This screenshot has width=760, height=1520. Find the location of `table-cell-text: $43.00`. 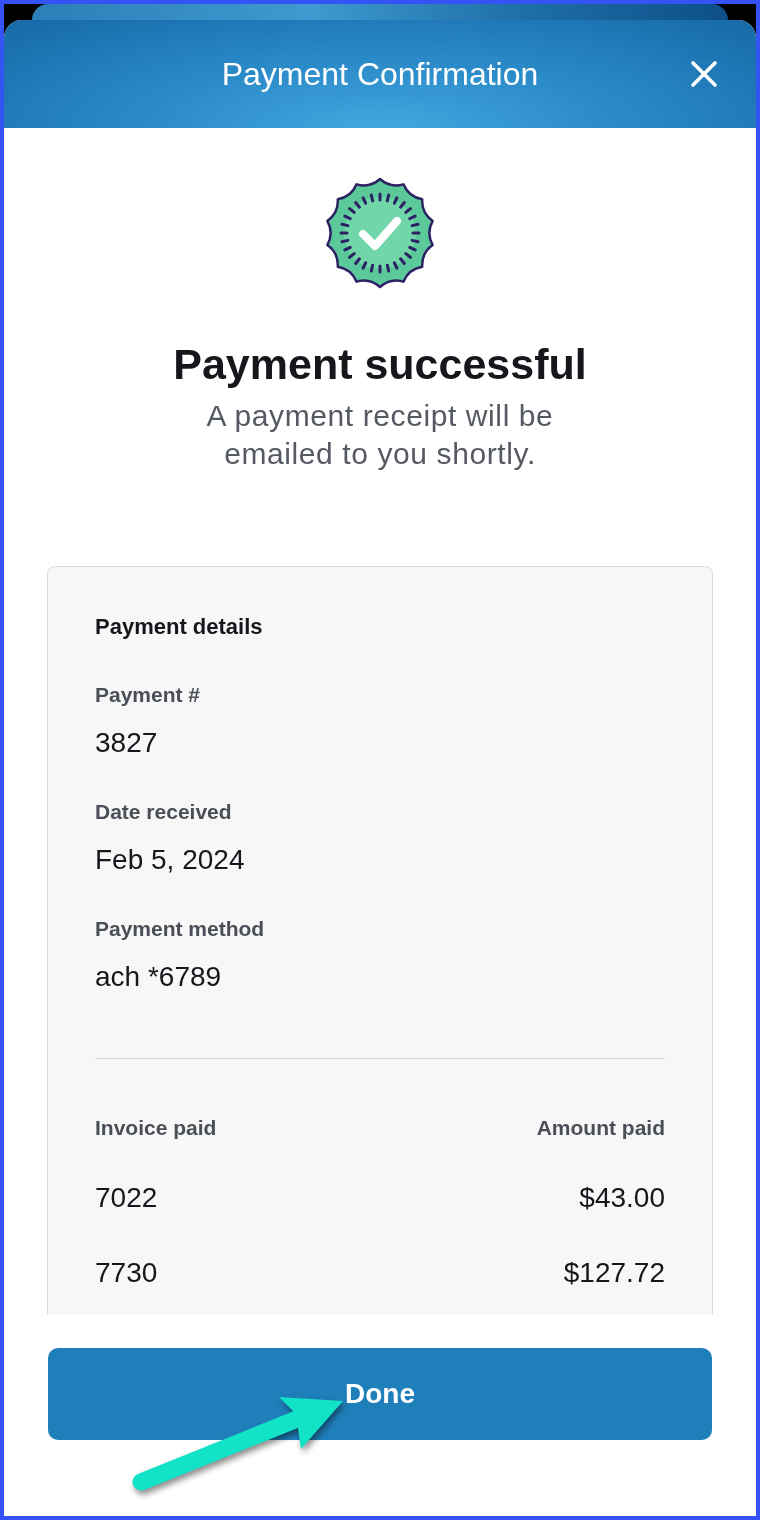

table-cell-text: $43.00 is located at coordinates (622, 1198).